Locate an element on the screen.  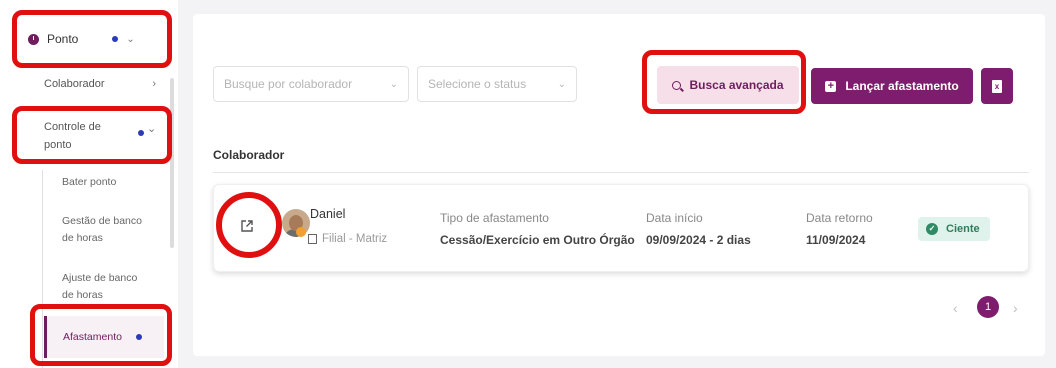
status-select: Selecione o status ⌄ is located at coordinates (497, 84).